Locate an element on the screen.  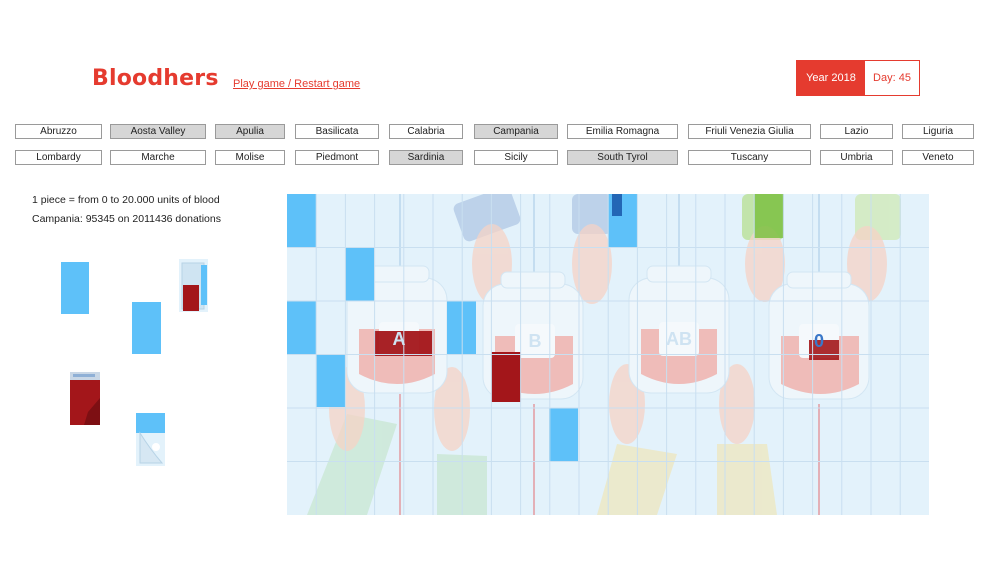
bag-label-0: 0 is located at coordinates (818, 340).